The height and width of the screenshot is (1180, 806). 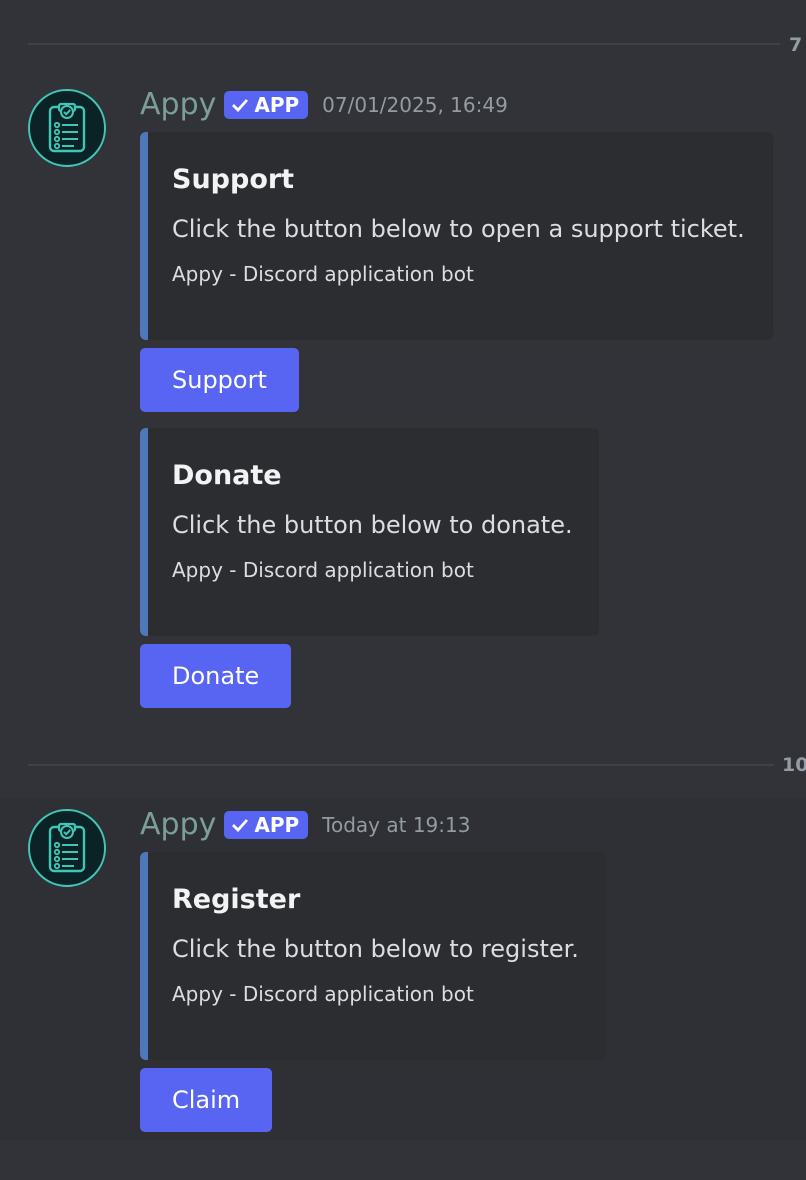 I want to click on embed-title: Support, so click(x=233, y=179).